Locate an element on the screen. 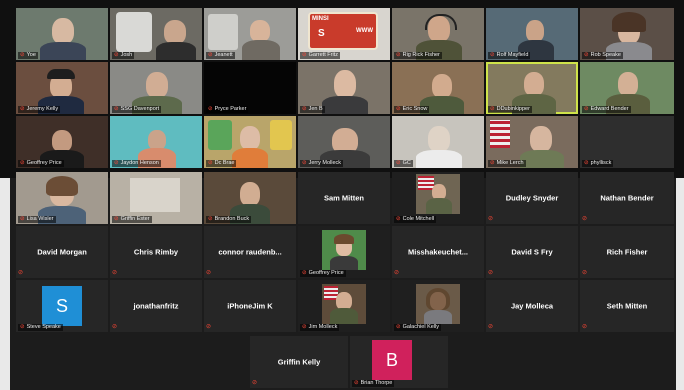 The image size is (684, 390). participant-name-center: Nathan Bender is located at coordinates (627, 198).